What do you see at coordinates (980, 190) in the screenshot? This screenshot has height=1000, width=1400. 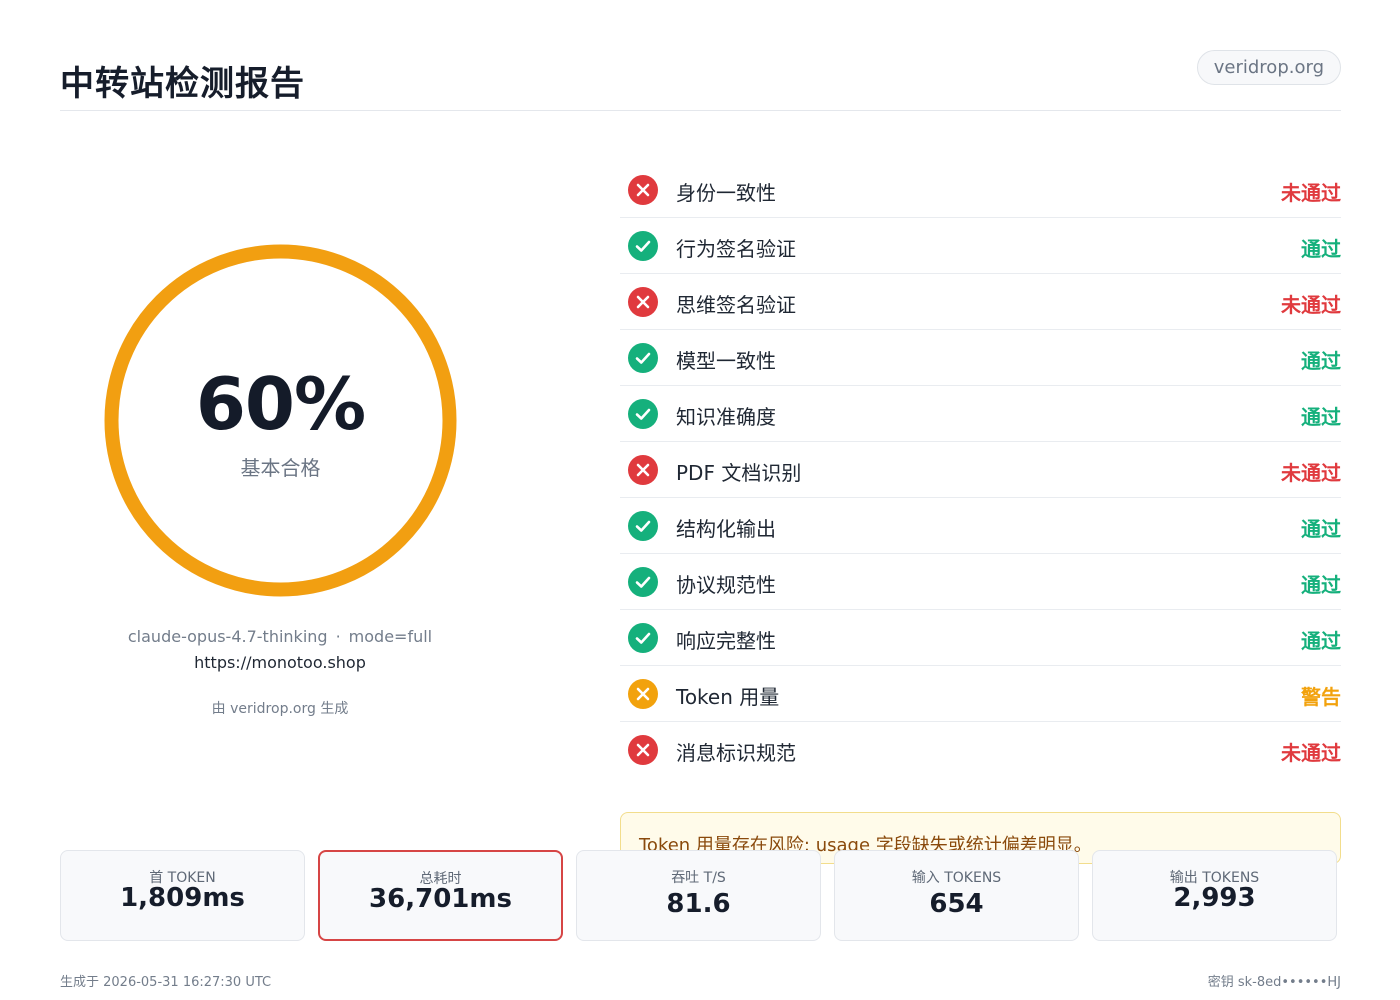 I see `check-row: 身份一致性 未通过` at bounding box center [980, 190].